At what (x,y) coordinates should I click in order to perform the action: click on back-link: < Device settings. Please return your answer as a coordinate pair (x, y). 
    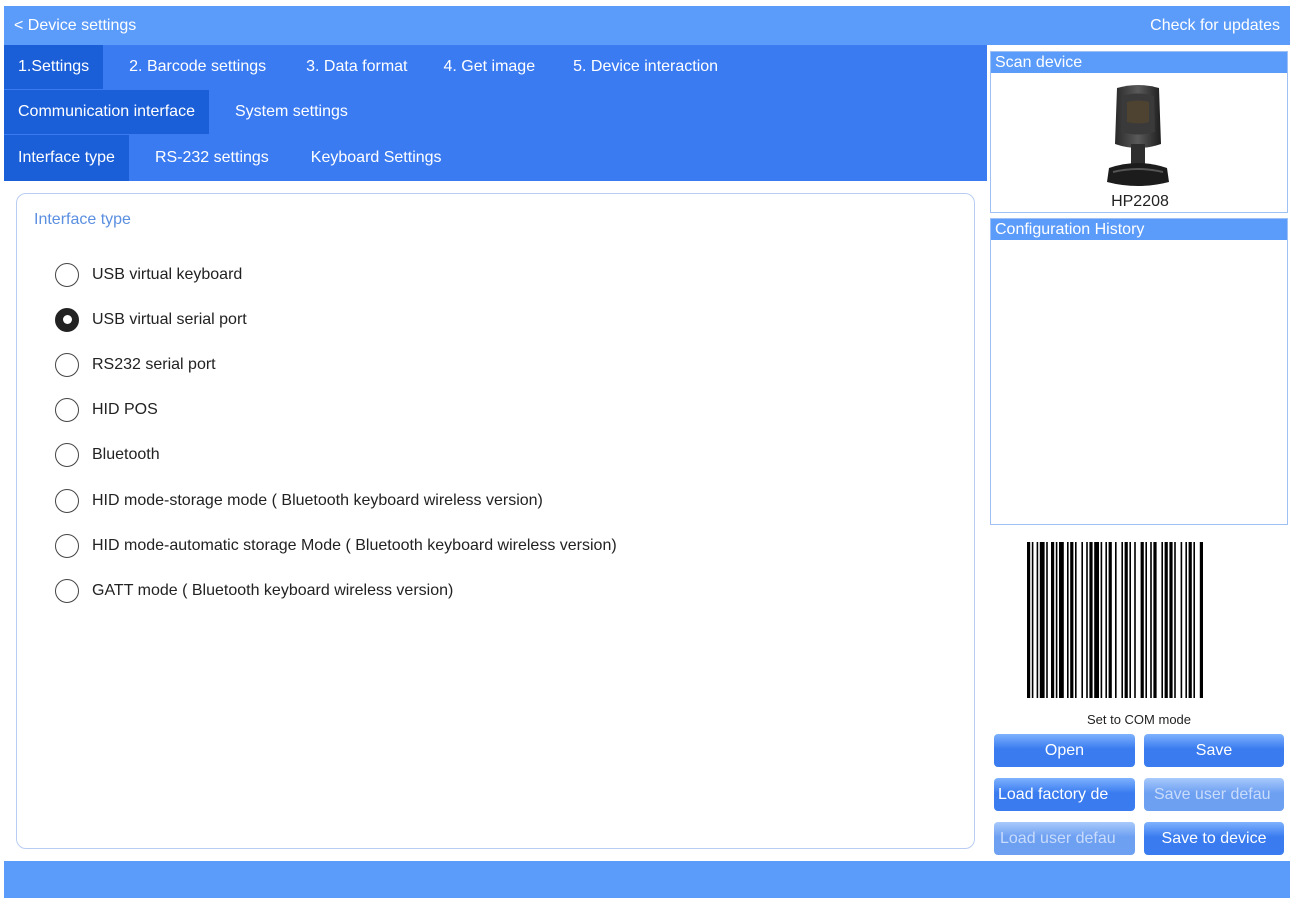
    Looking at the image, I should click on (75, 26).